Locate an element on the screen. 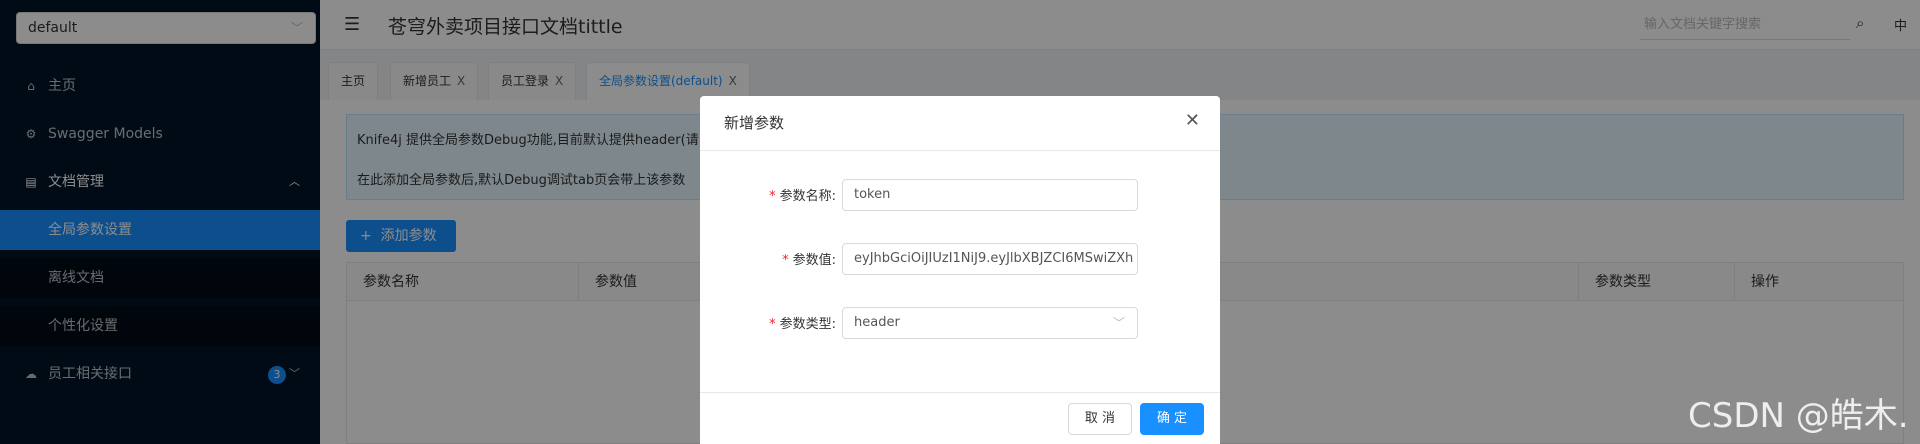 This screenshot has width=1920, height=444. field-label: * 参数值: is located at coordinates (809, 258).